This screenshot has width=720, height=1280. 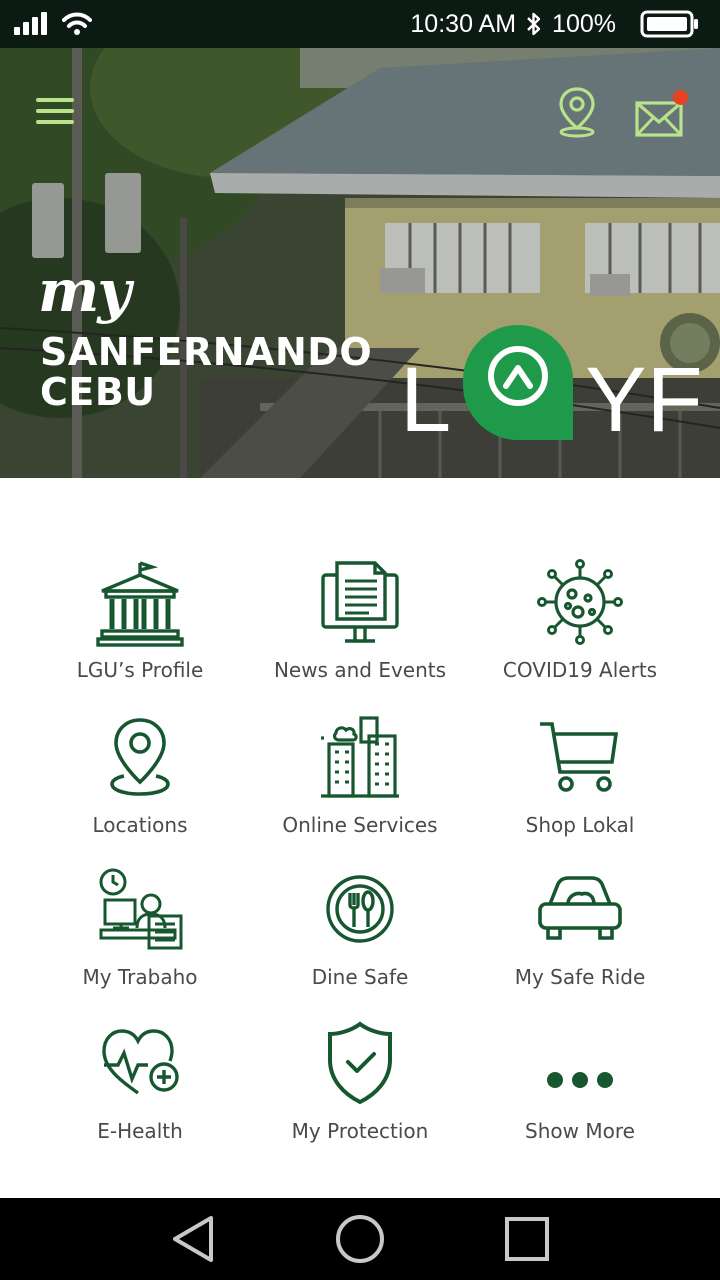 I want to click on plate-utensils-icon, so click(x=360, y=909).